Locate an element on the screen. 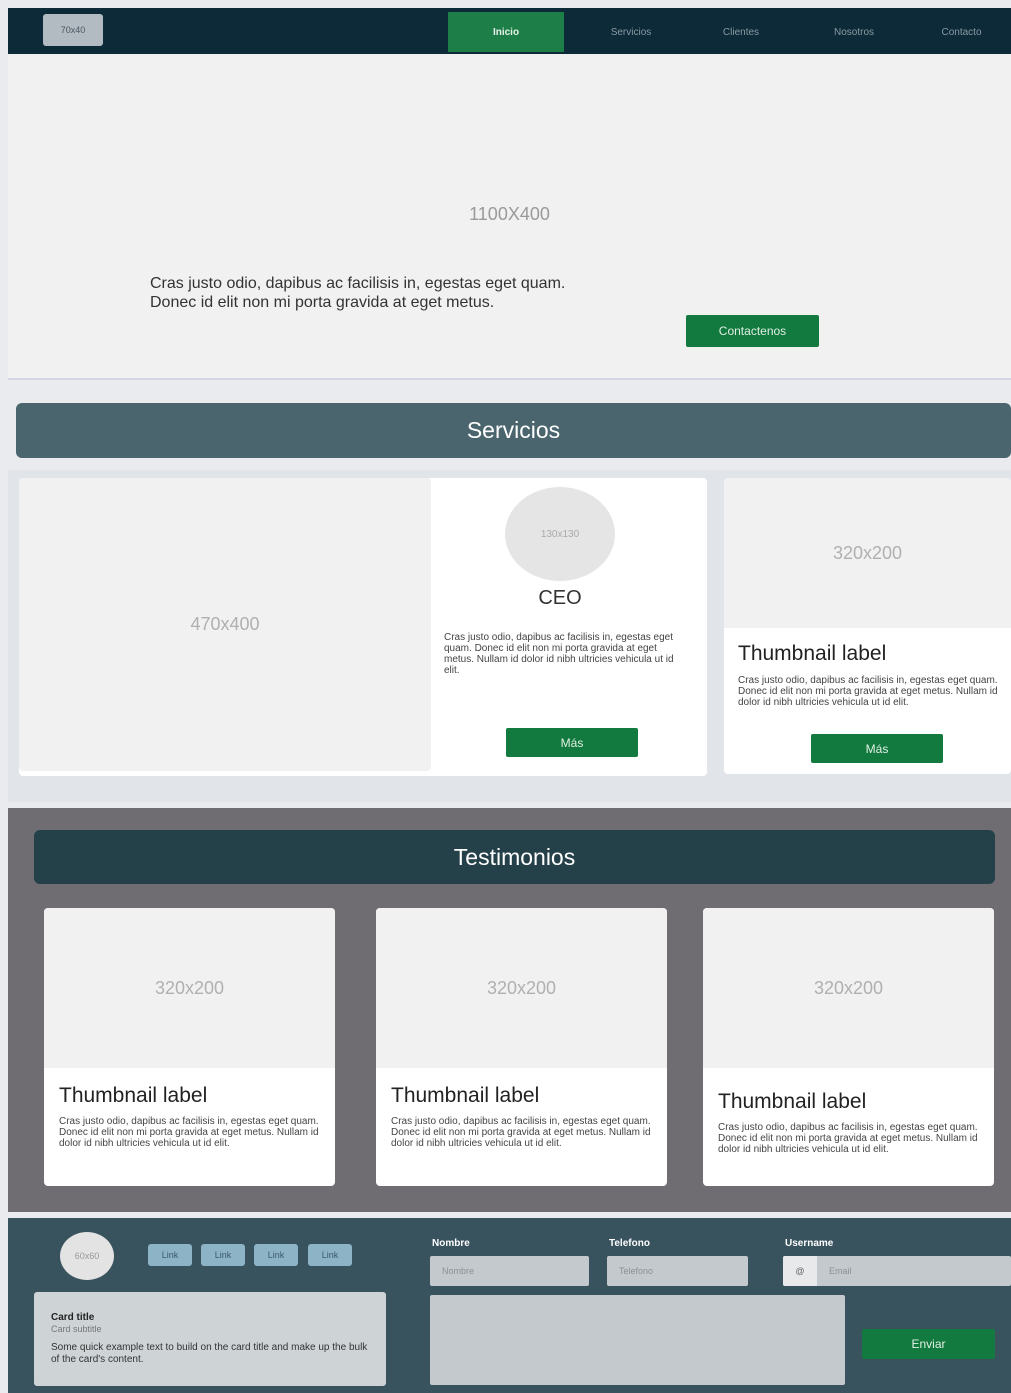 This screenshot has height=1393, width=1011. telefono-input is located at coordinates (677, 1271).